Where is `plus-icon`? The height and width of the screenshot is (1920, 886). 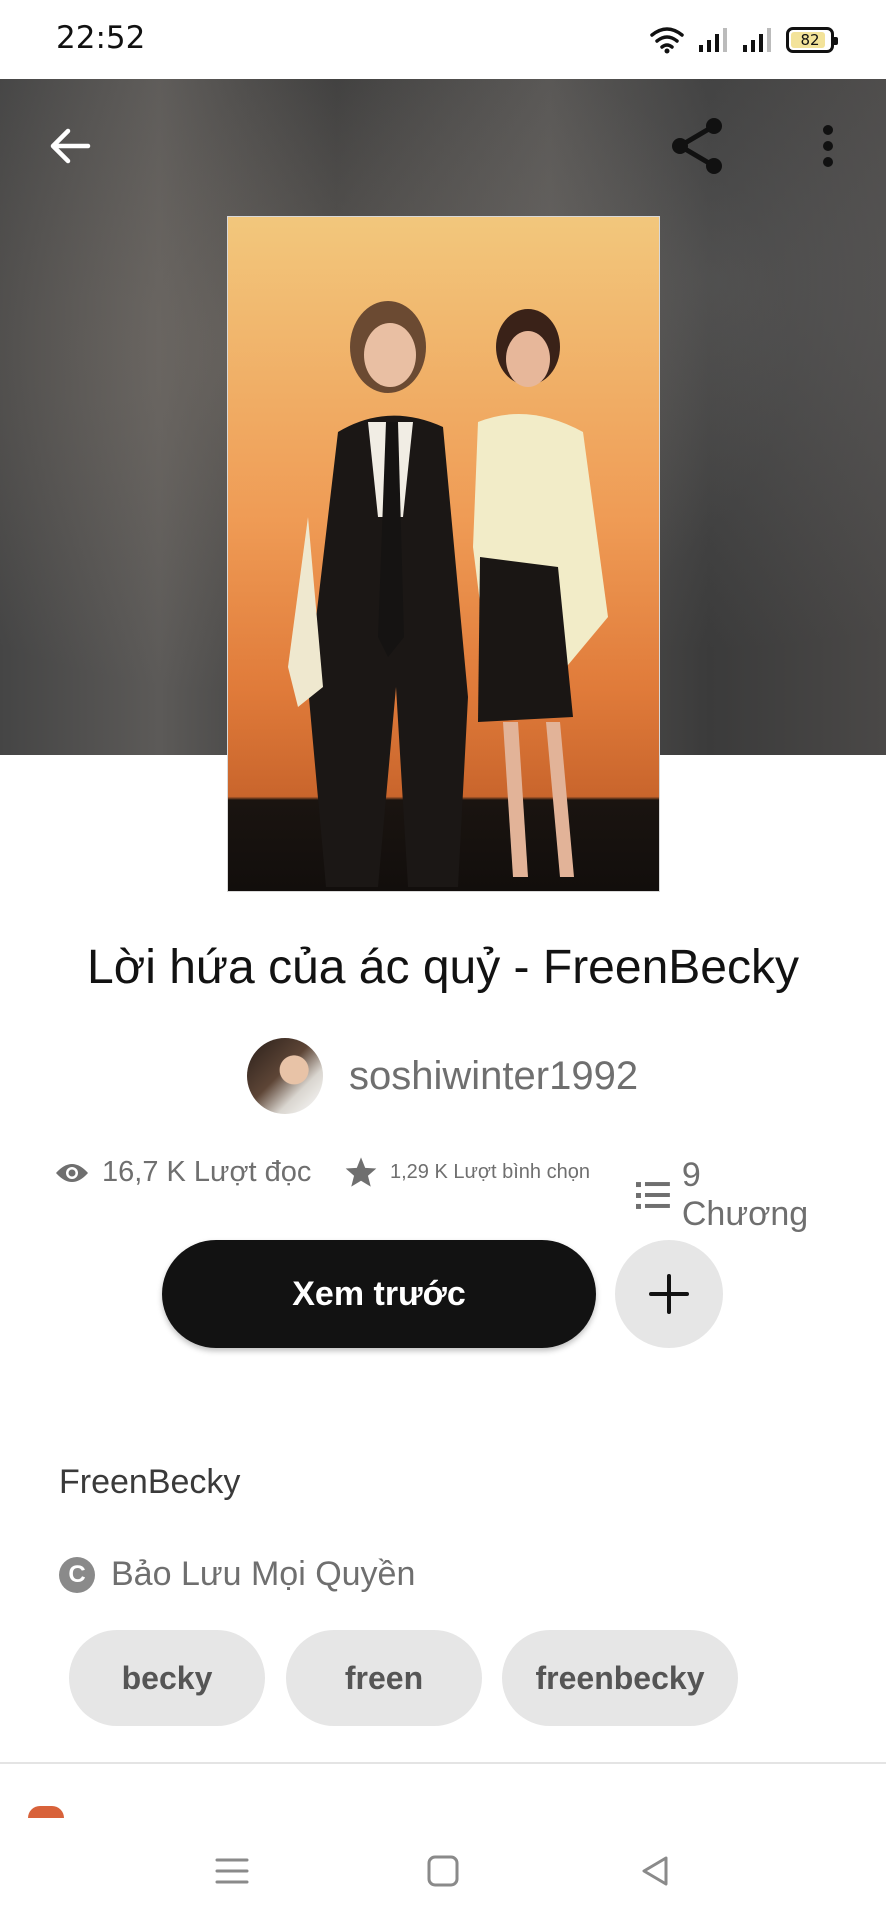
plus-icon is located at coordinates (669, 1294).